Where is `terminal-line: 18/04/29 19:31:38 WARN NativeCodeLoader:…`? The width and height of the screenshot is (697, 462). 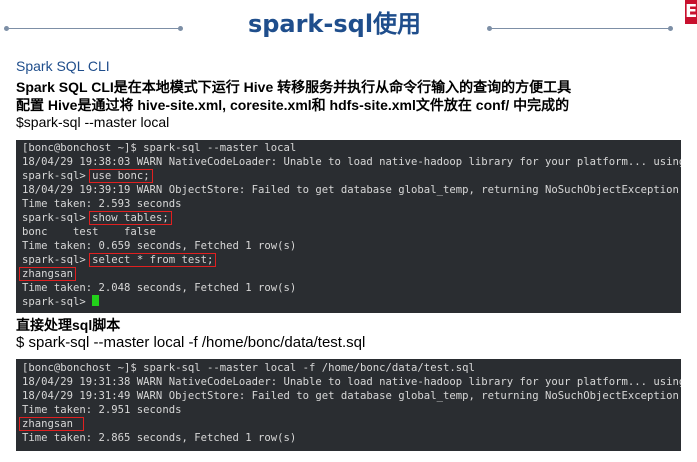
terminal-line: 18/04/29 19:31:38 WARN NativeCodeLoader:… is located at coordinates (351, 382).